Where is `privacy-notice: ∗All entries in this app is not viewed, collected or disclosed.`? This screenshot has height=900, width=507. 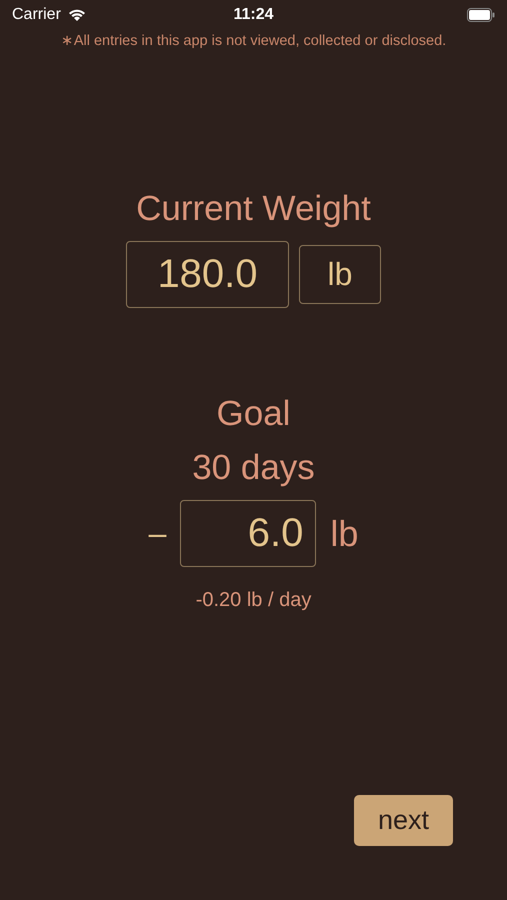 privacy-notice: ∗All entries in this app is not viewed, collected or disclosed. is located at coordinates (253, 40).